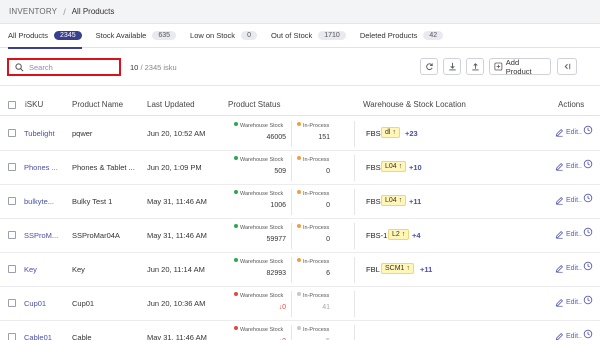 The height and width of the screenshot is (340, 600). I want to click on add-product-button: Add Product, so click(520, 67).